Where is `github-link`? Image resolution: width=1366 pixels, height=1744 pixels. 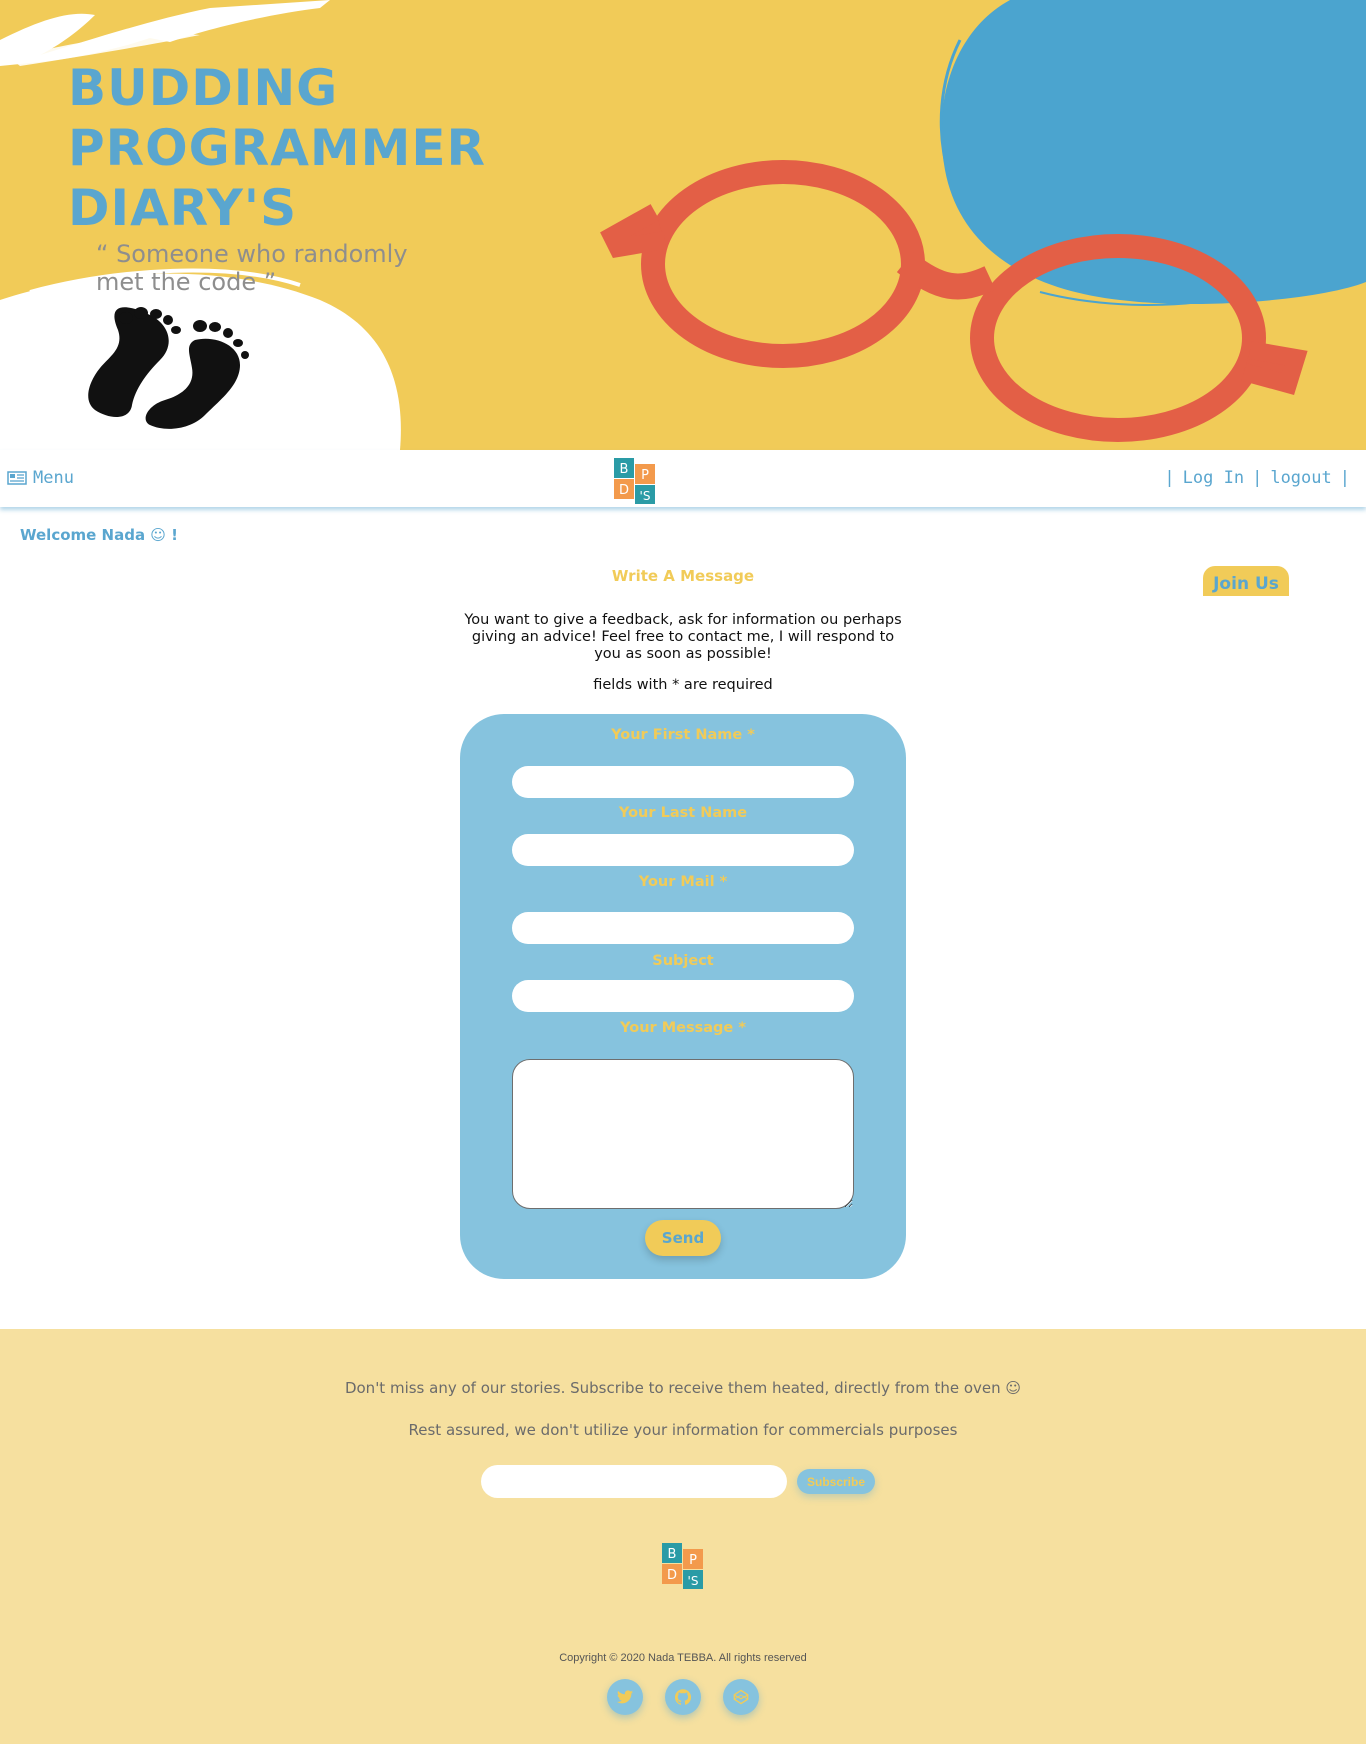
github-link is located at coordinates (683, 1697).